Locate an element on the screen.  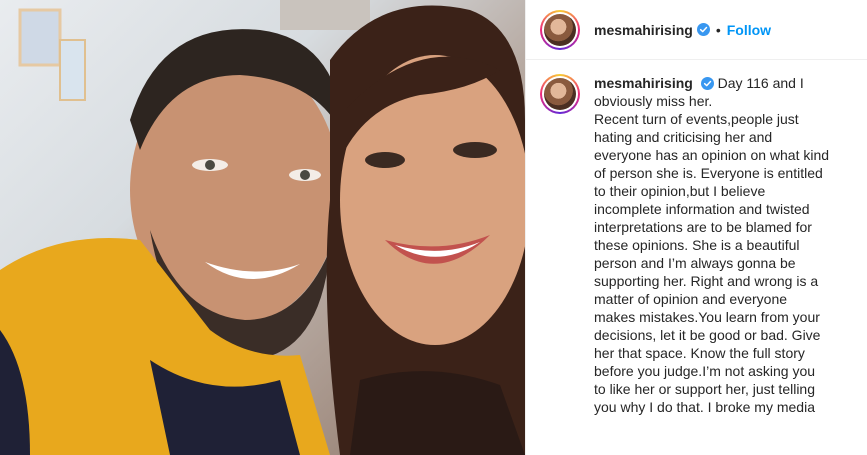
author-avatar is located at coordinates (560, 29).